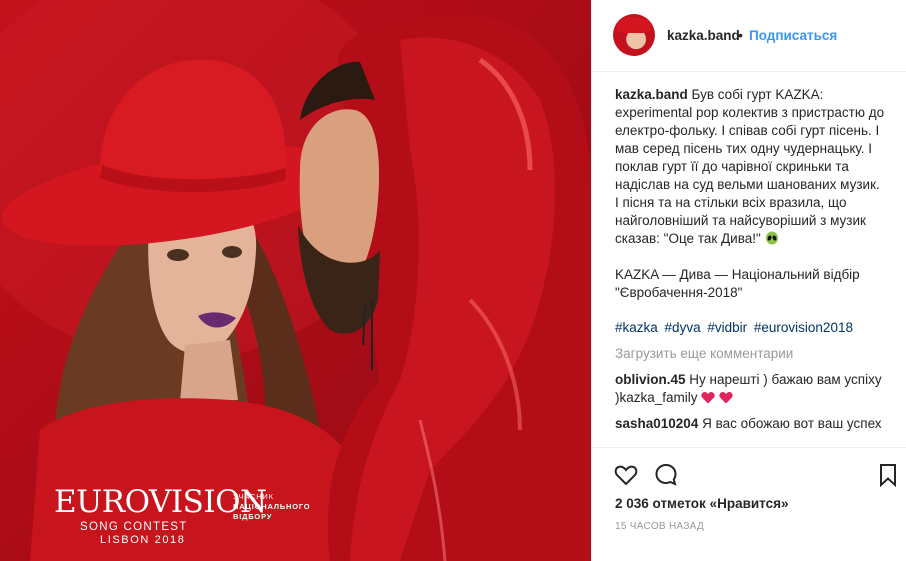  Describe the element at coordinates (771, 238) in the screenshot. I see `alien-emoji-icon` at that location.